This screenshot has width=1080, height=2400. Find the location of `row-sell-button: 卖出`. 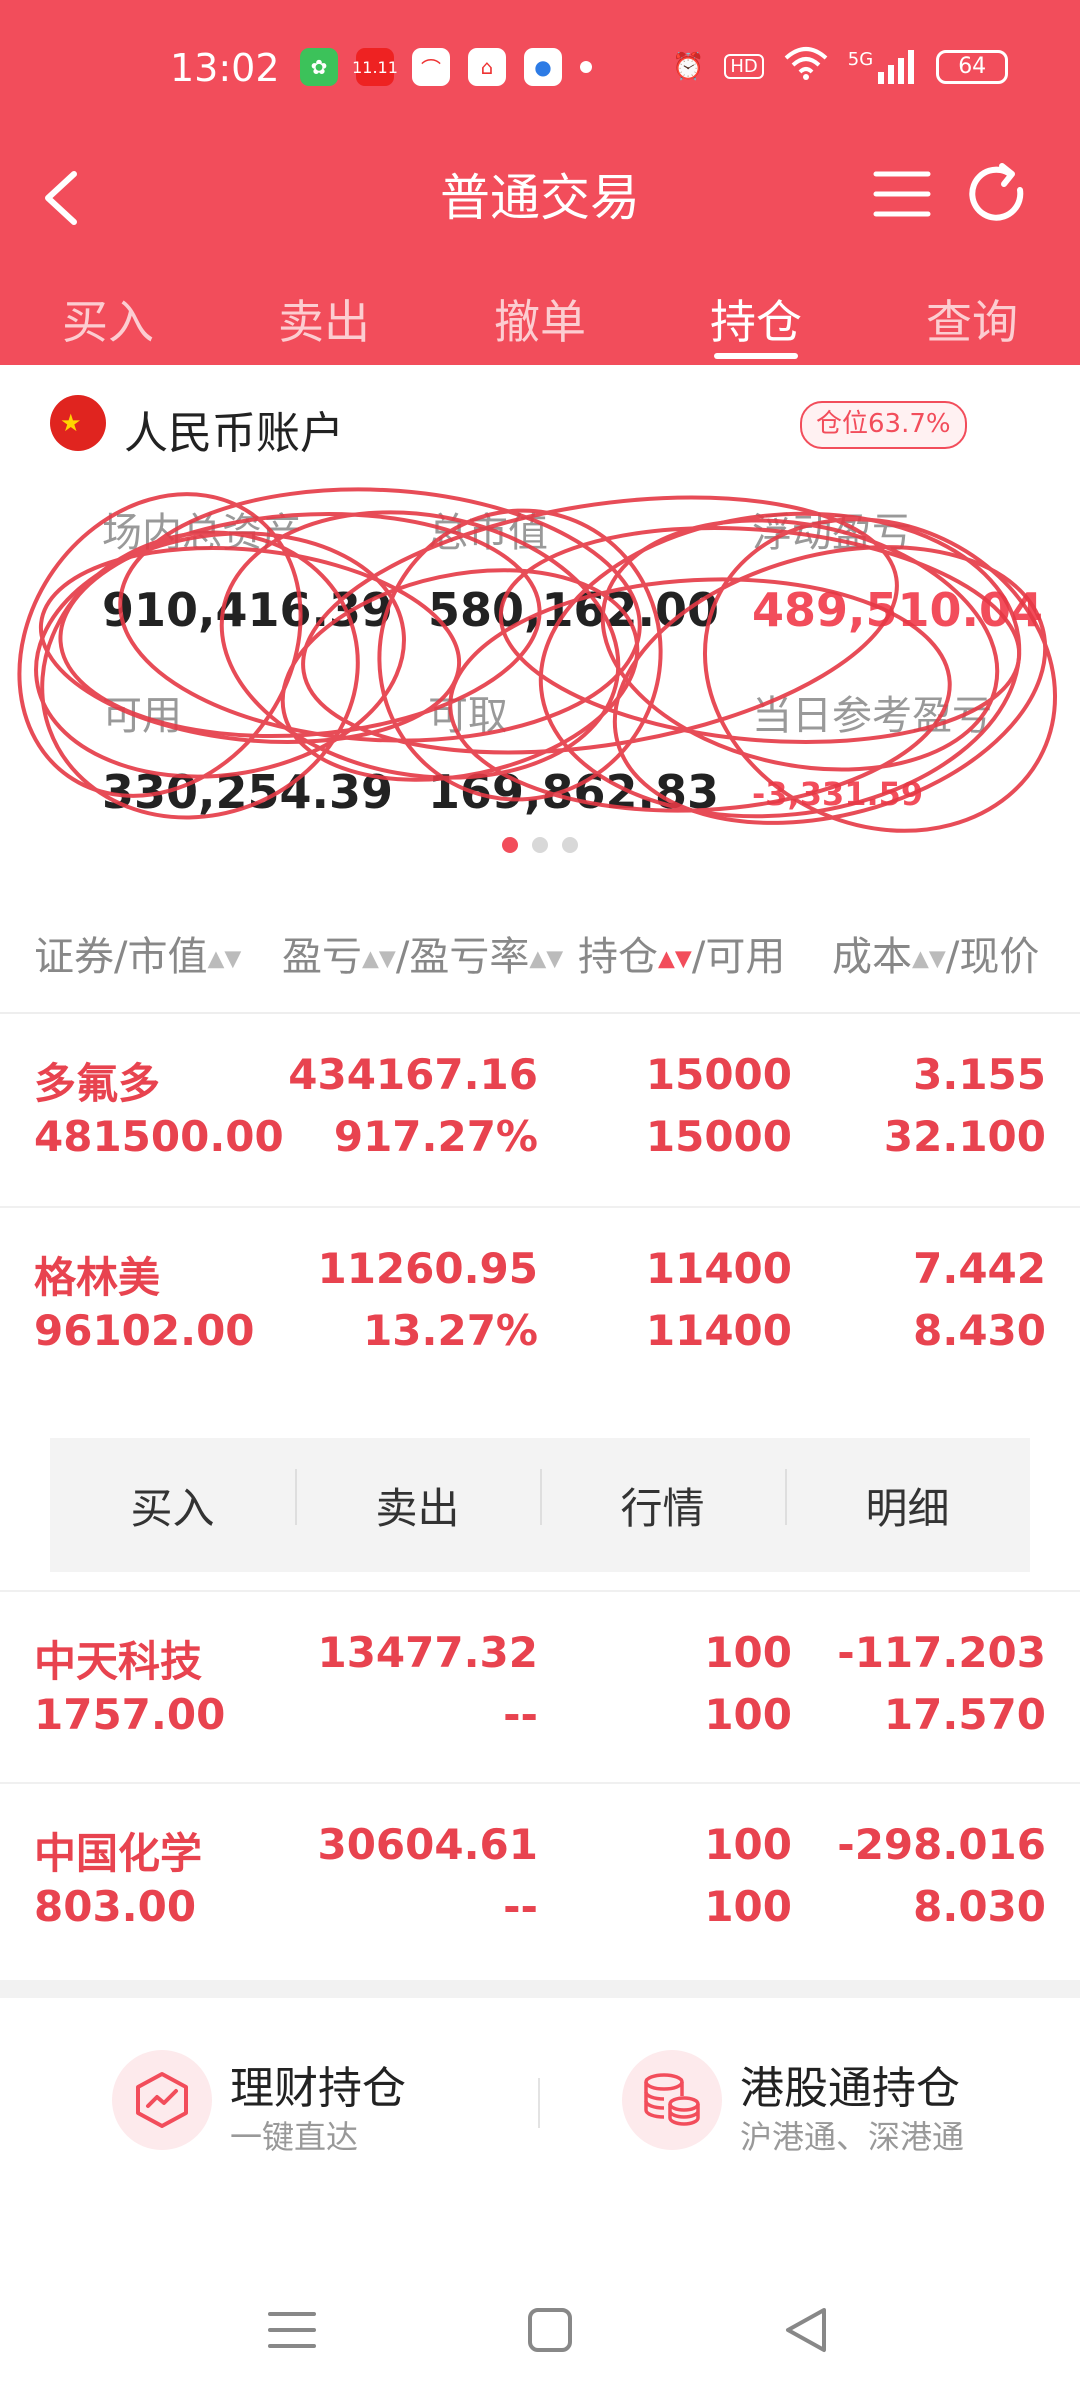

row-sell-button: 卖出 is located at coordinates (417, 1502).